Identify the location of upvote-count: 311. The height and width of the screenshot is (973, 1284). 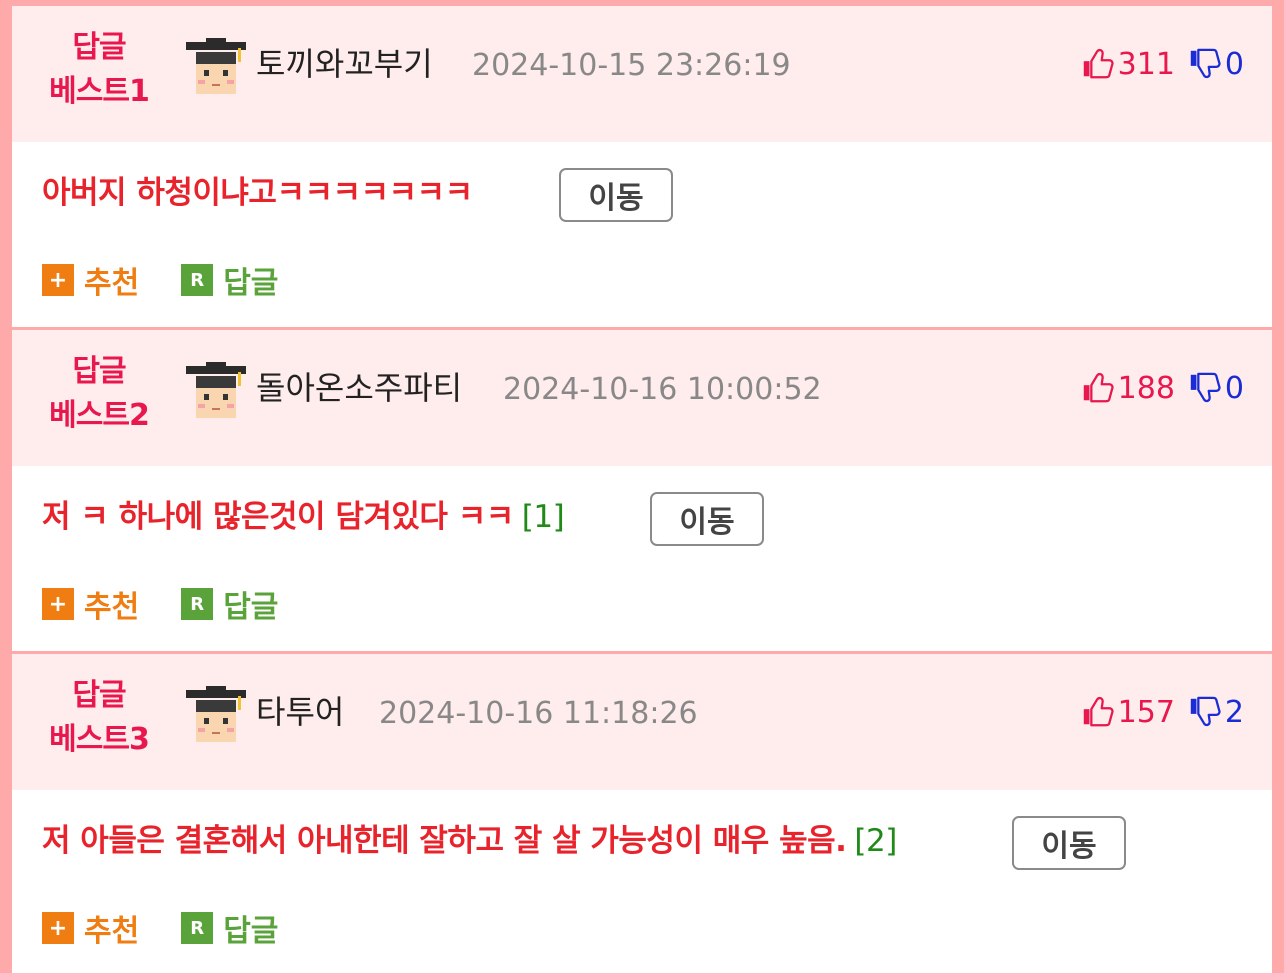
(1146, 64).